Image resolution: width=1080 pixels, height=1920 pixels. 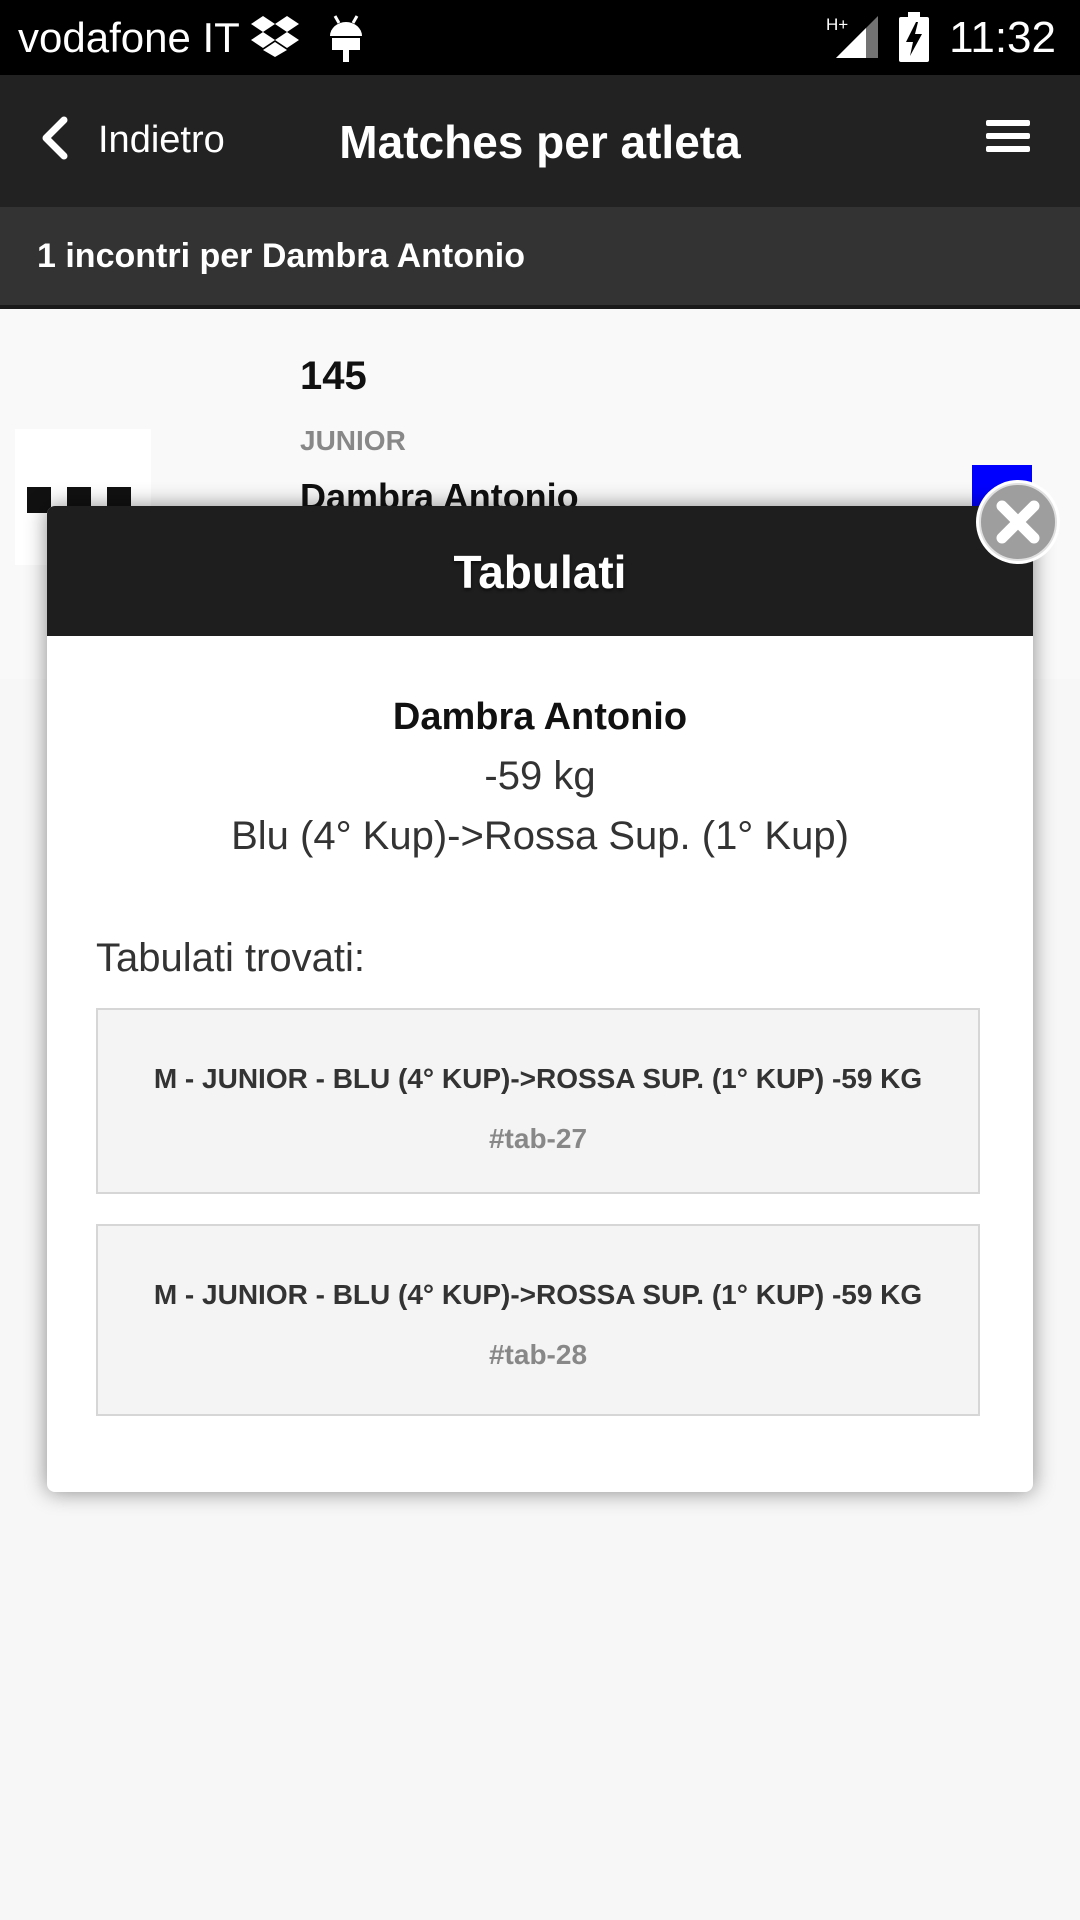 I want to click on results-count-text: 1 incontri per Dambra Antonio, so click(x=281, y=256).